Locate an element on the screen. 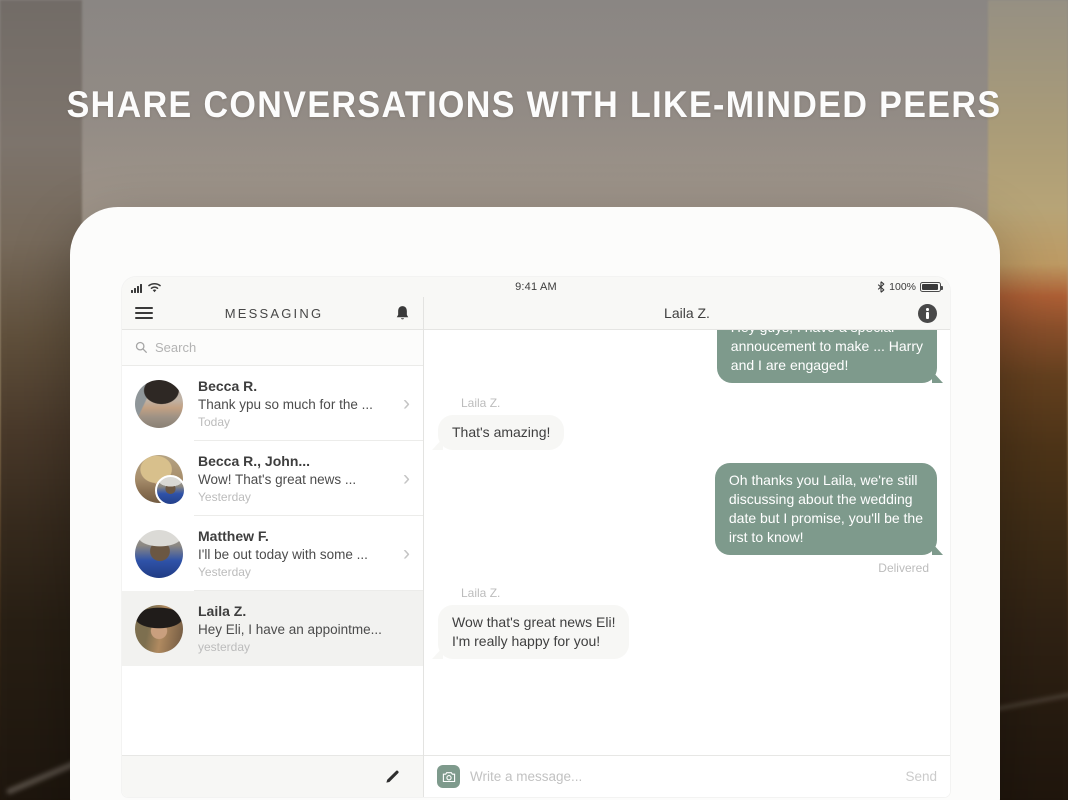  status-bar: 9:41 AM 100% is located at coordinates (536, 287).